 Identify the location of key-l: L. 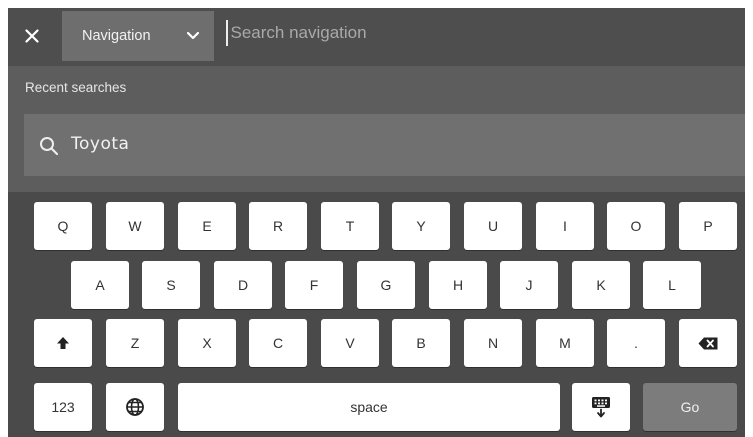
(672, 285).